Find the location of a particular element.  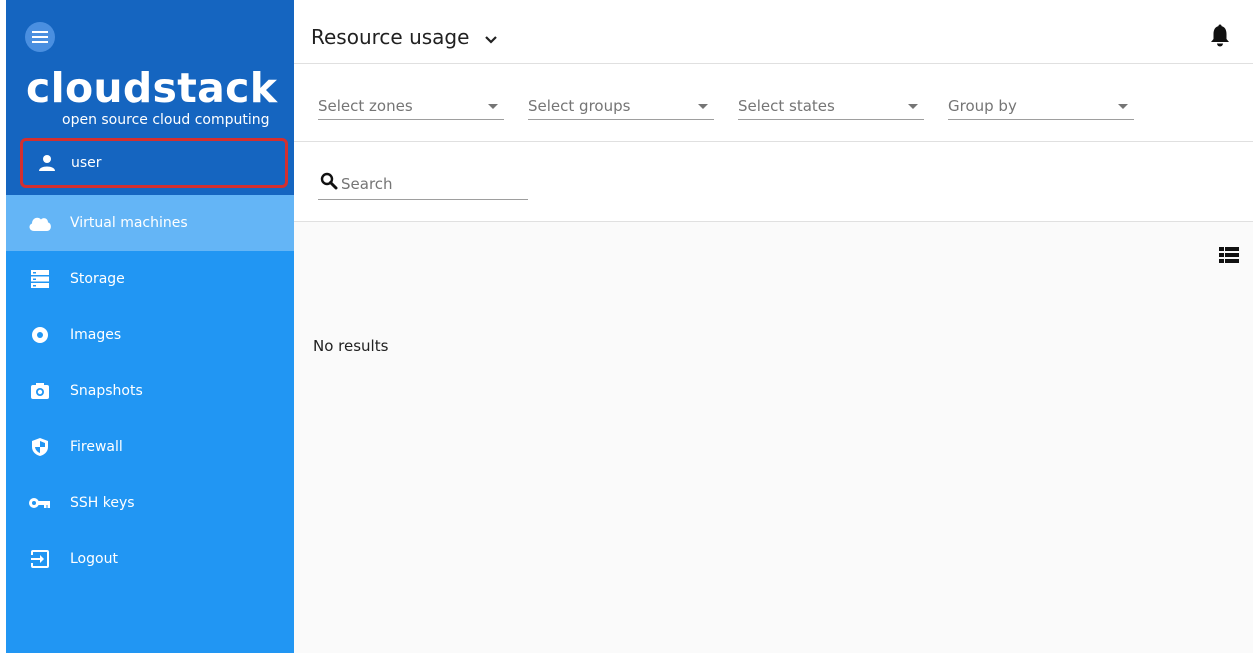

camera-icon is located at coordinates (40, 391).